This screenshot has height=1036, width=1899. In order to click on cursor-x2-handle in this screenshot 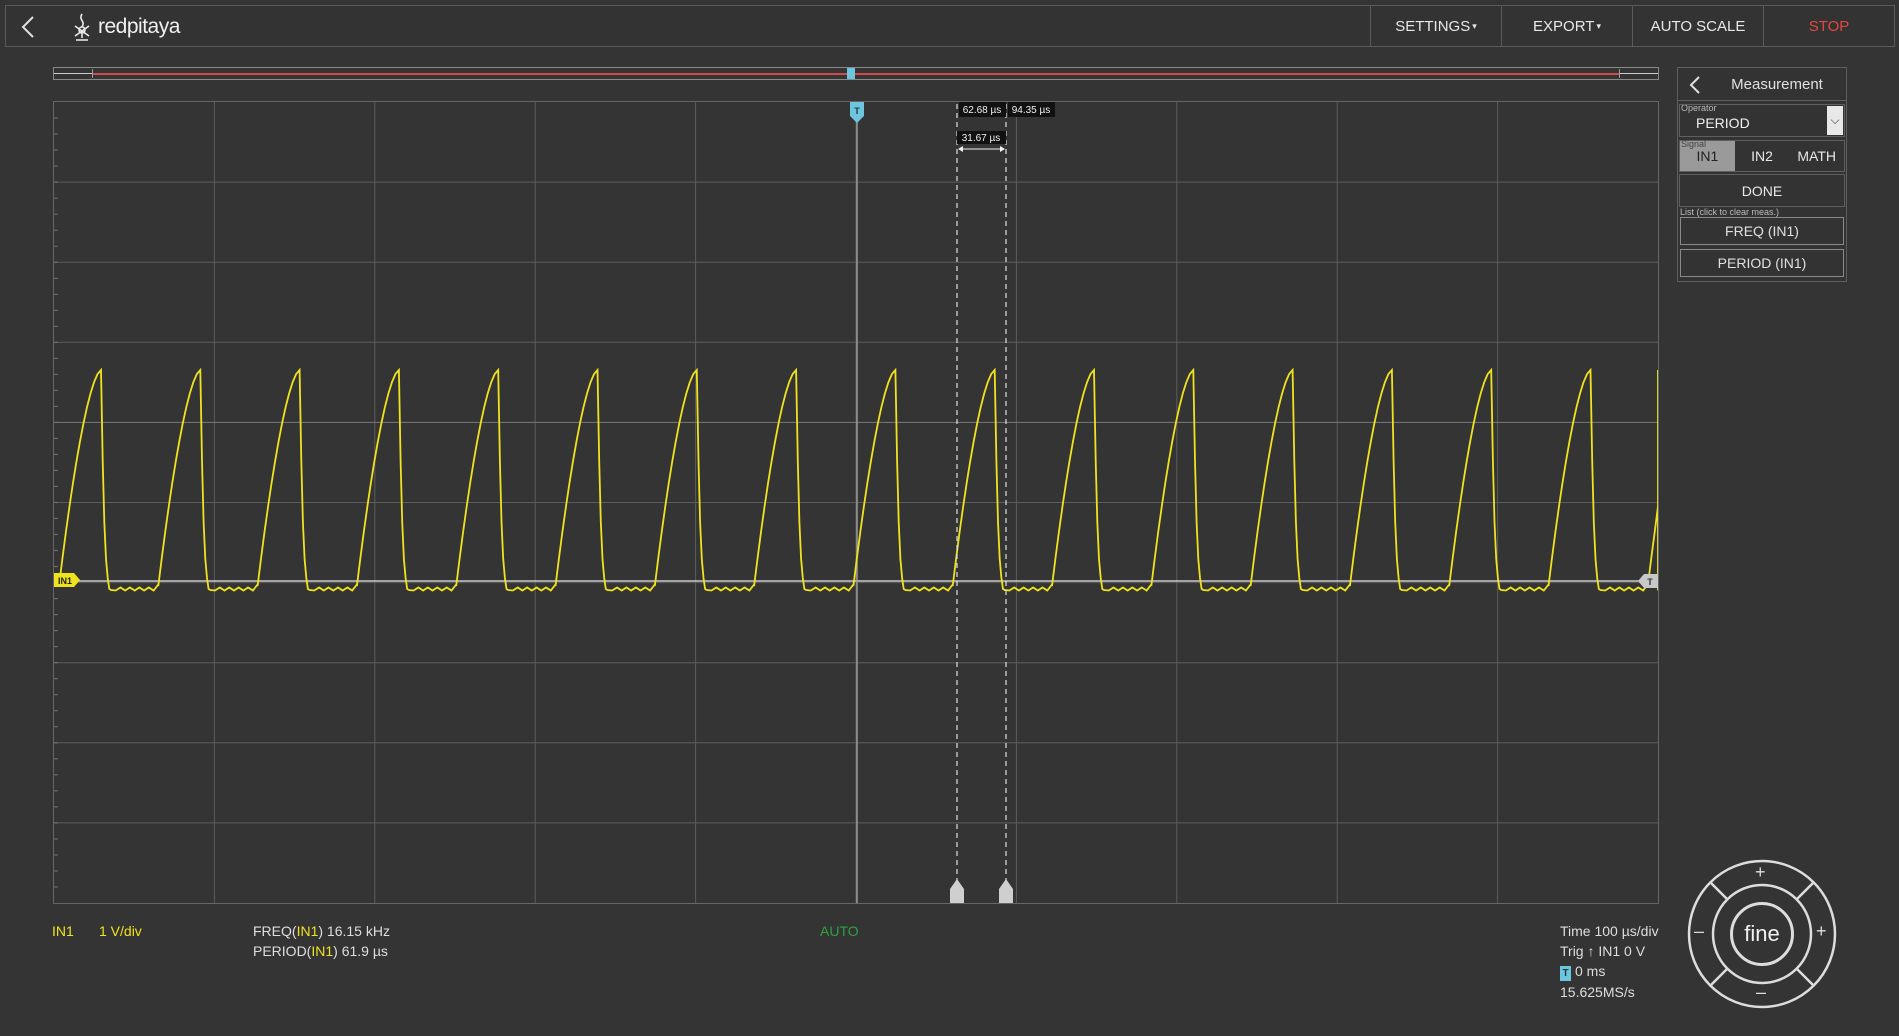, I will do `click(1006, 891)`.